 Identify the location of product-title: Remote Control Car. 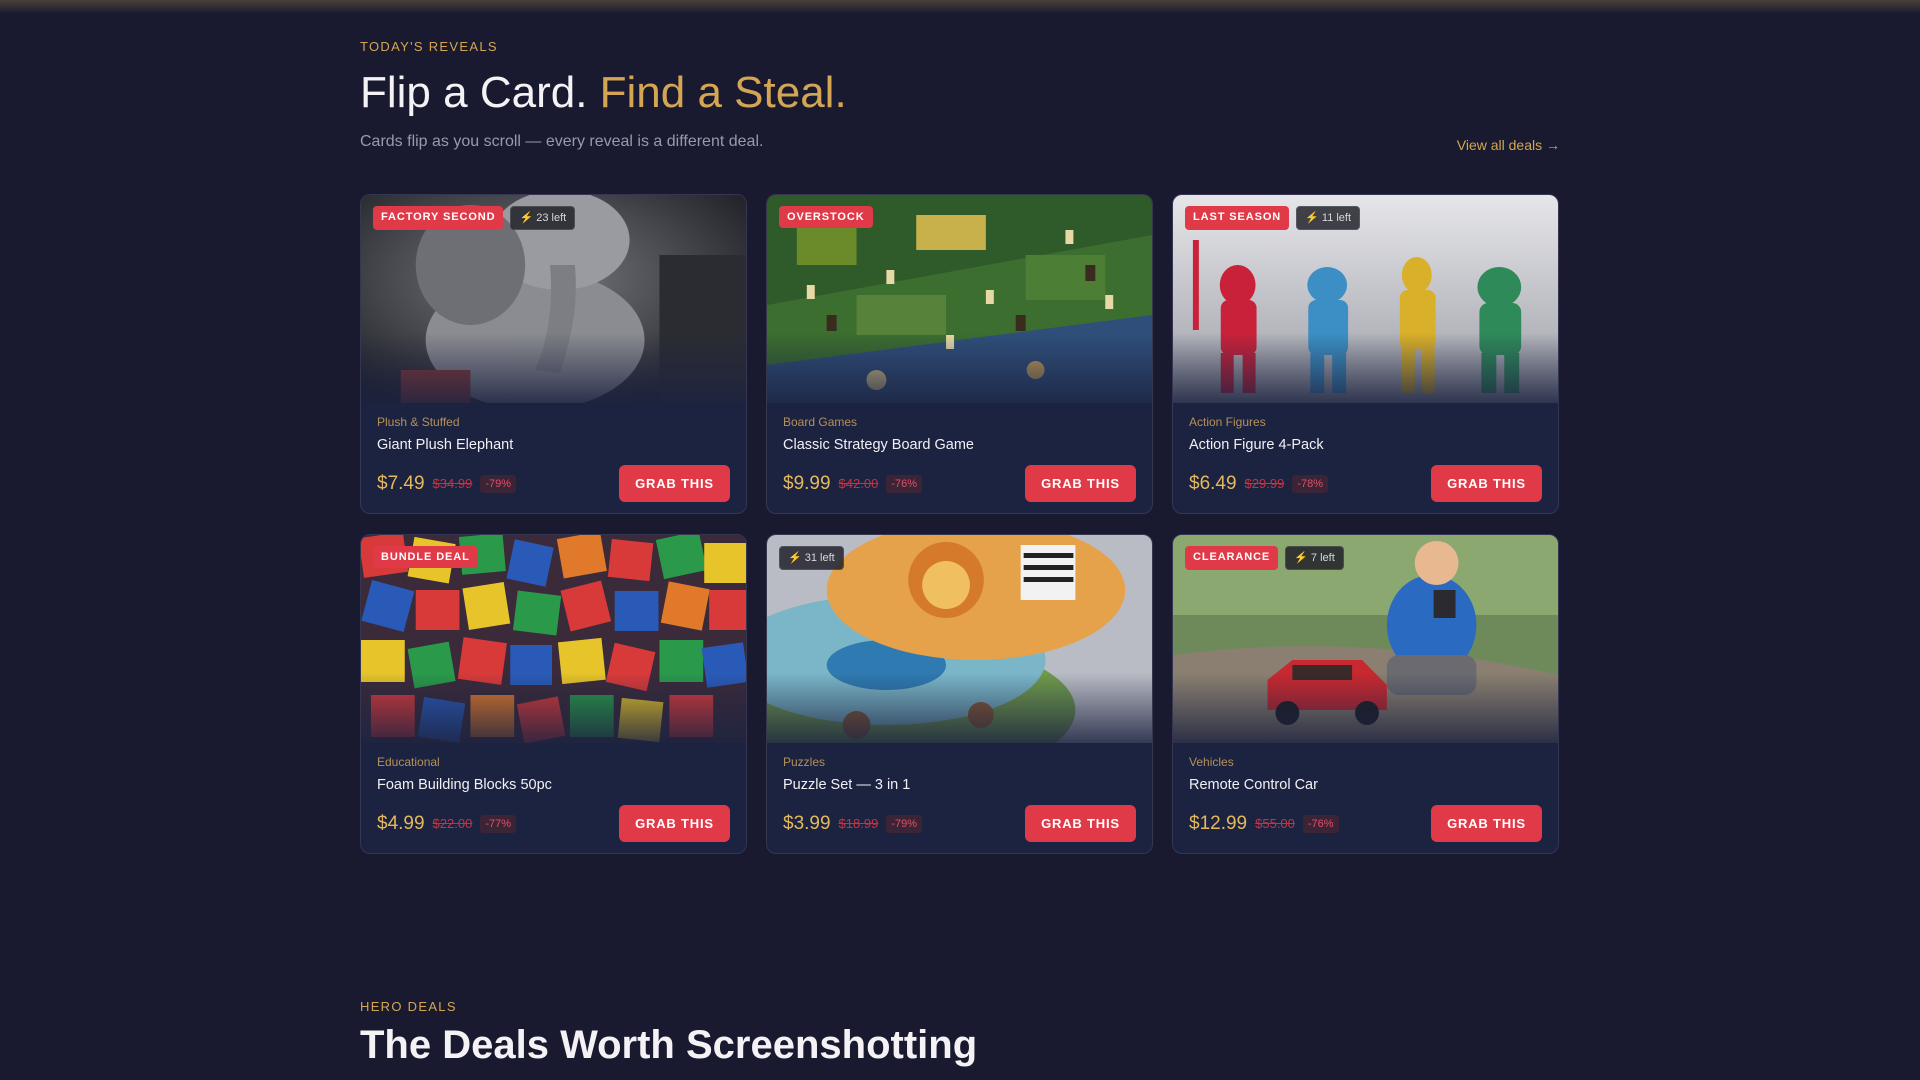
(1253, 785).